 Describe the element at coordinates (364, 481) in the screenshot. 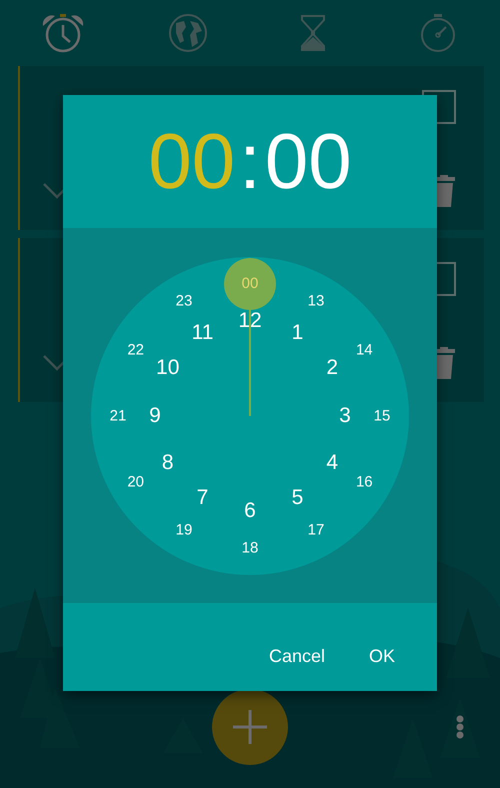

I see `hour-label: 16` at that location.